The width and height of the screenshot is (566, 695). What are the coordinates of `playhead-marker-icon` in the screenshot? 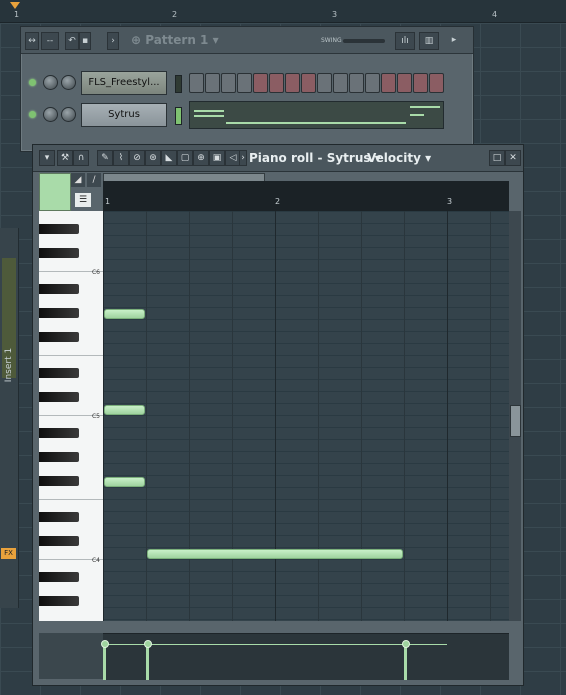 It's located at (15, 5).